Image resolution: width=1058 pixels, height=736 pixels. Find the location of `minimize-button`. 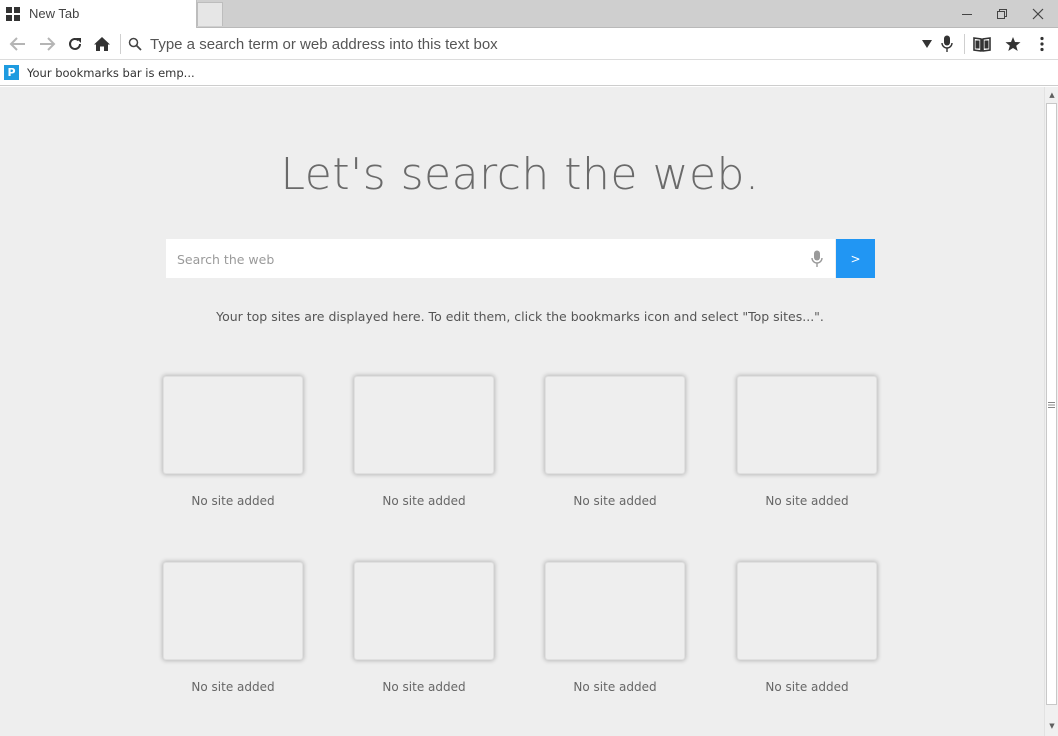

minimize-button is located at coordinates (967, 14).